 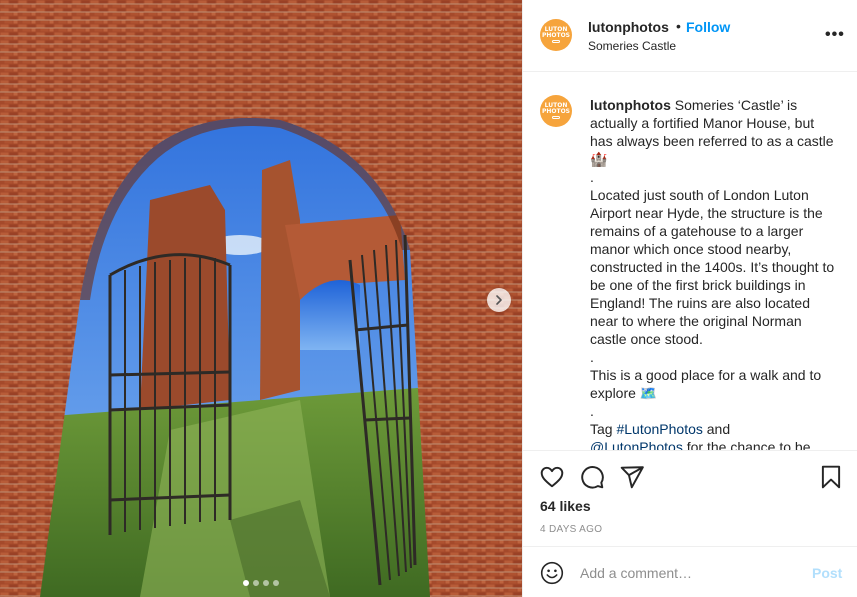 I want to click on heart-icon, so click(x=552, y=477).